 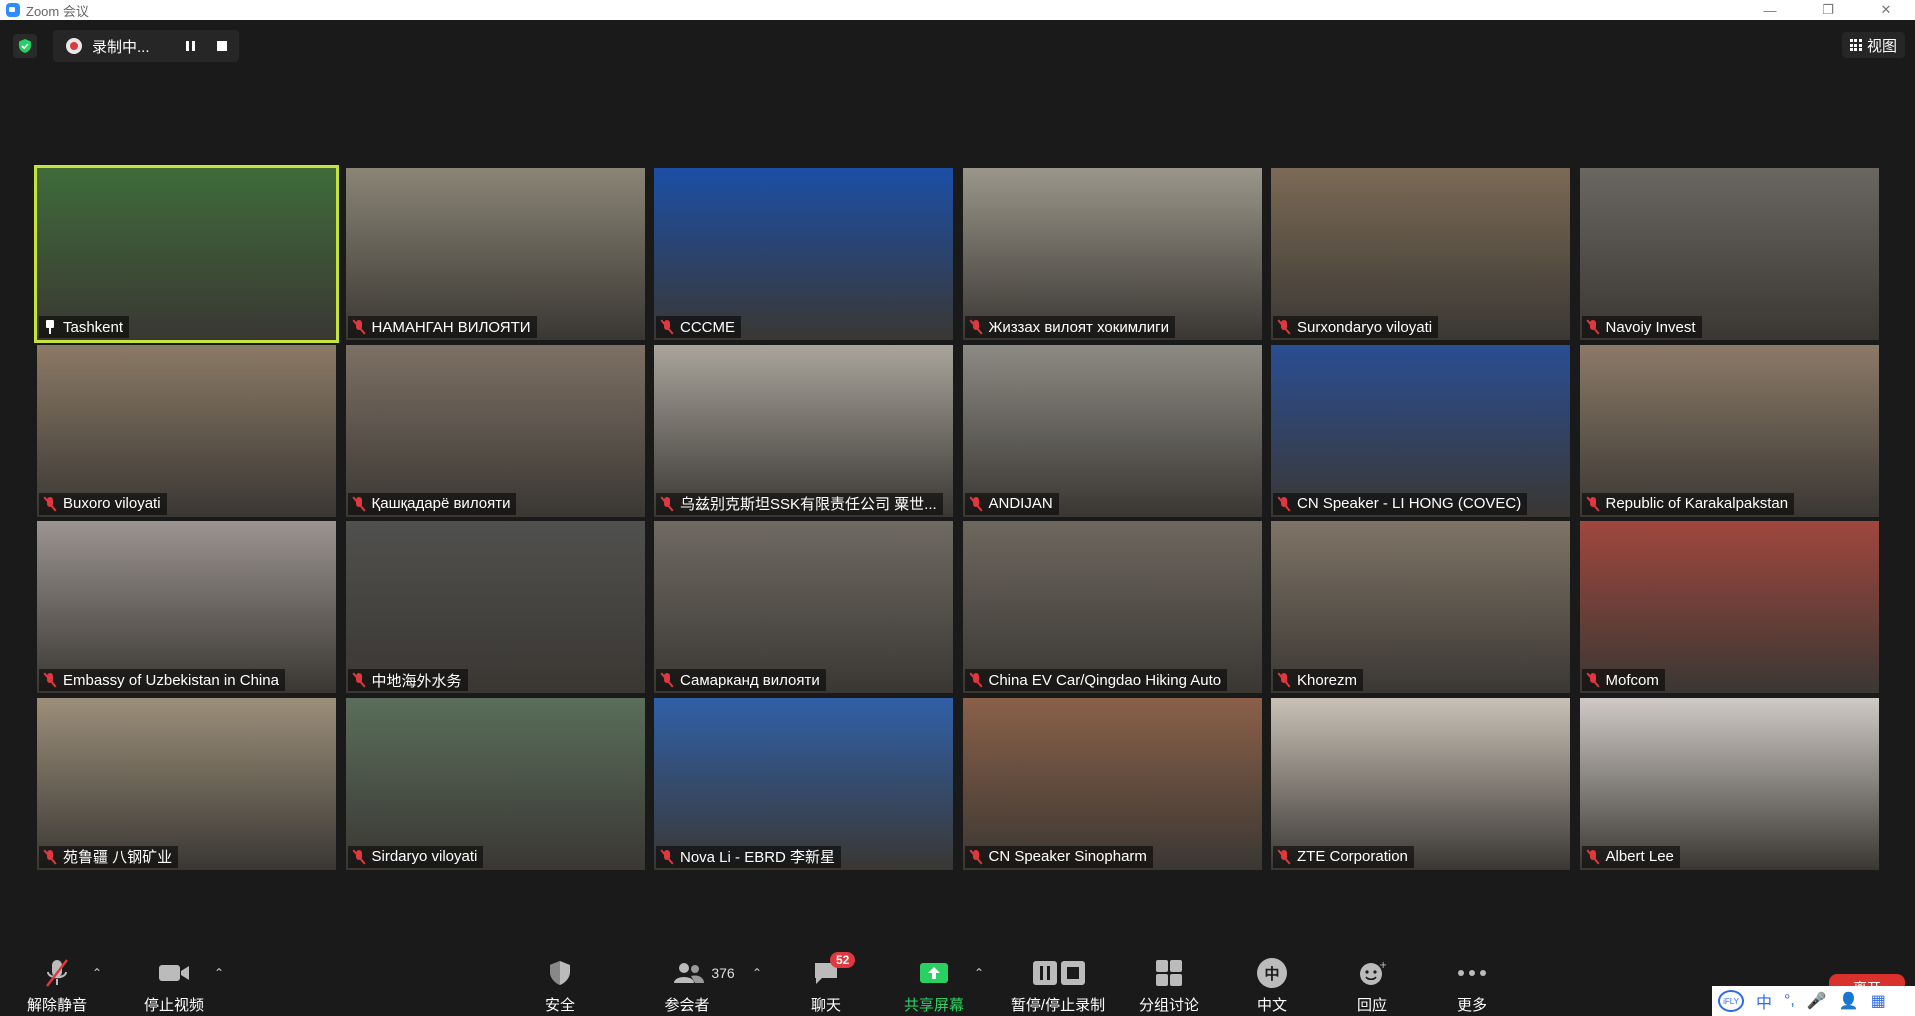 I want to click on unmute-button: 解除静音, so click(x=57, y=980).